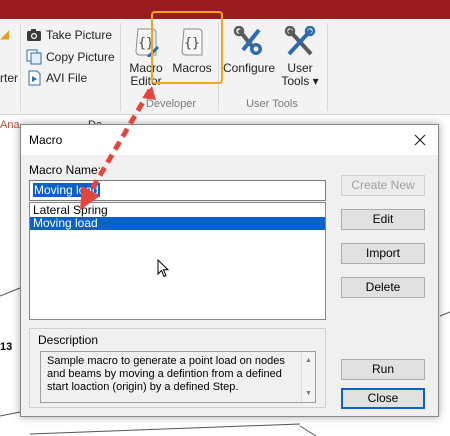  Describe the element at coordinates (249, 42) in the screenshot. I see `configure-tools-icon` at that location.